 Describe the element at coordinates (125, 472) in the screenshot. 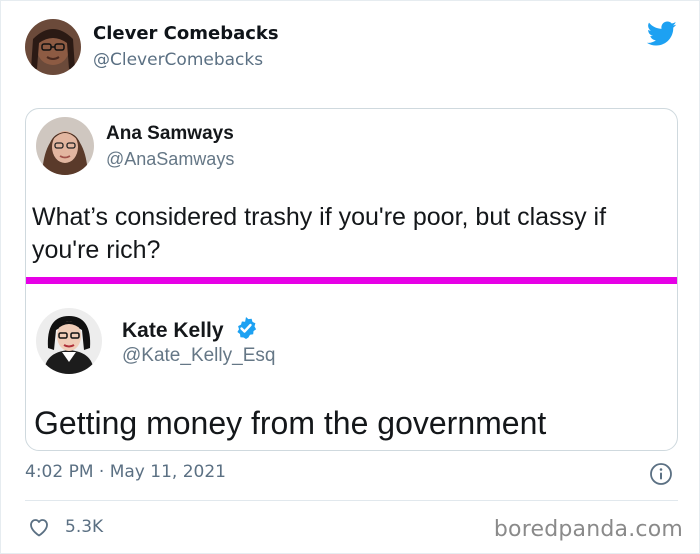

I see `tweet-timestamp: 4:02 PM · May 11, 2021` at that location.